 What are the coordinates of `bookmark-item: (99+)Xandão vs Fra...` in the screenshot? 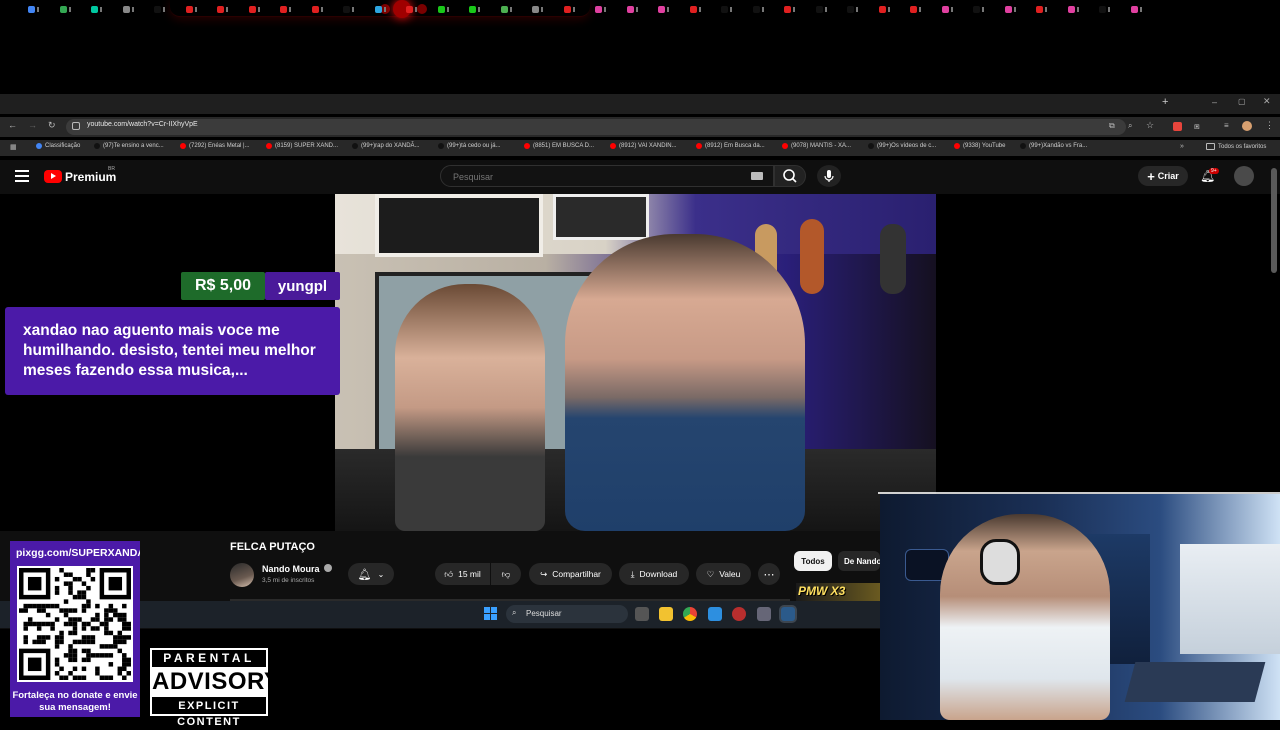 It's located at (1053, 146).